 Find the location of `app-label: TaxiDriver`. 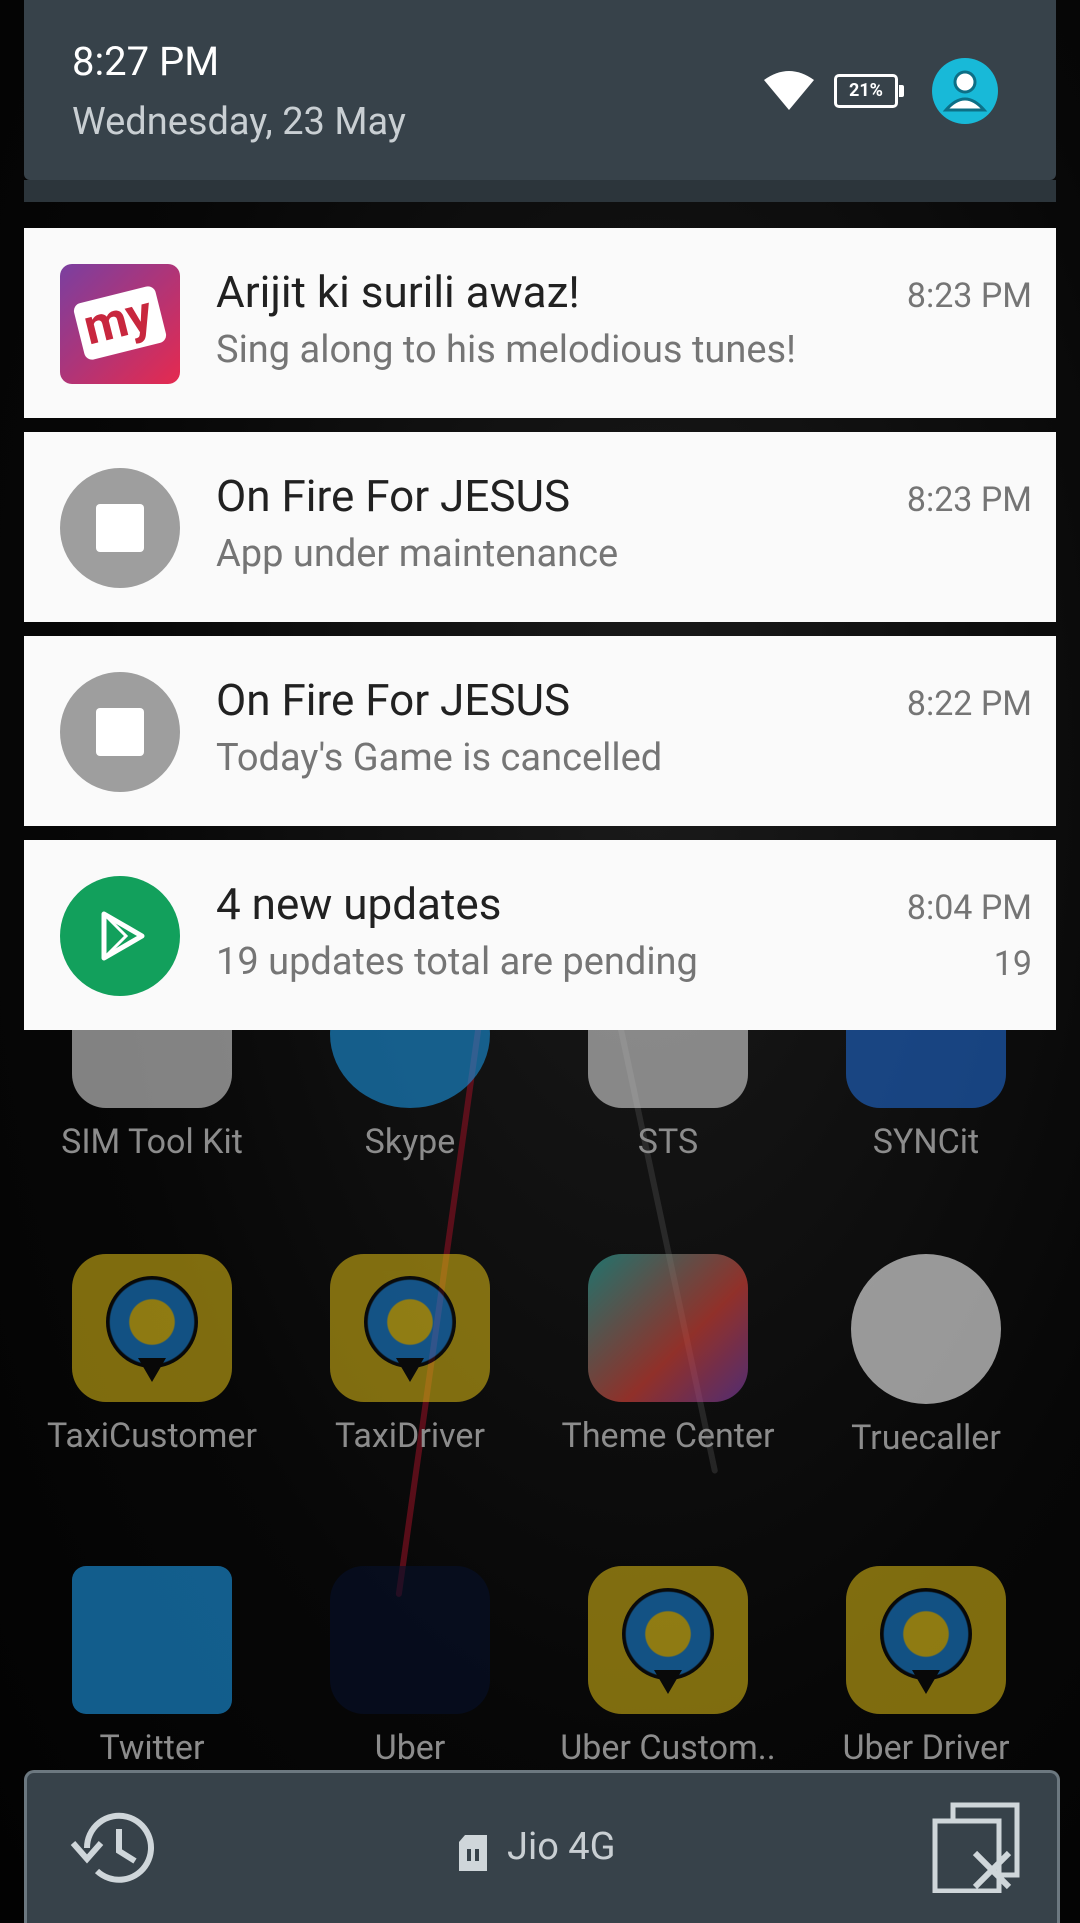

app-label: TaxiDriver is located at coordinates (410, 1436).